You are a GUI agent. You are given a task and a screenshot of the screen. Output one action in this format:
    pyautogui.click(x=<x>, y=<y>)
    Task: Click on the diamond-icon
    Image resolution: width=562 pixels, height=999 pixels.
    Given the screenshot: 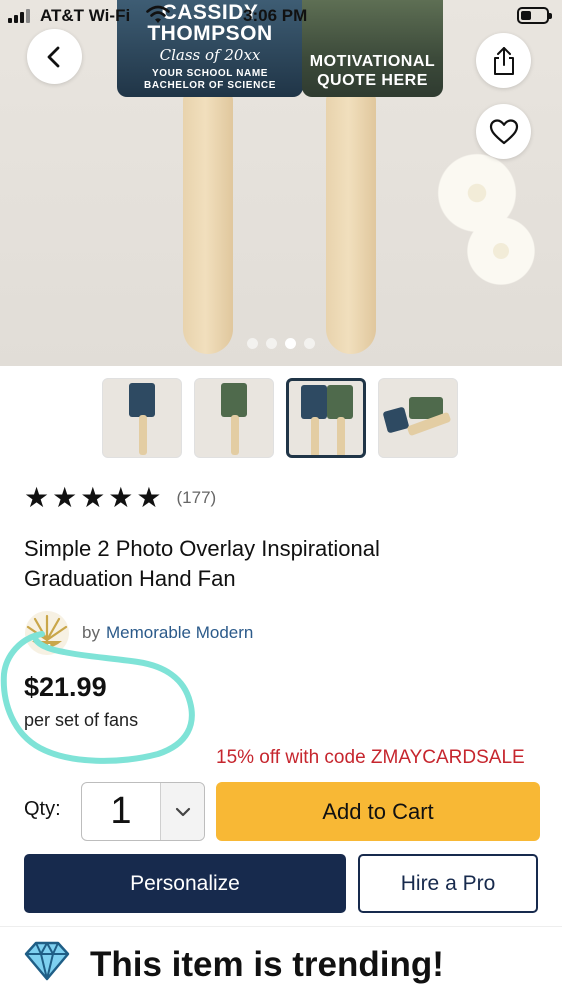 What is the action you would take?
    pyautogui.click(x=47, y=961)
    